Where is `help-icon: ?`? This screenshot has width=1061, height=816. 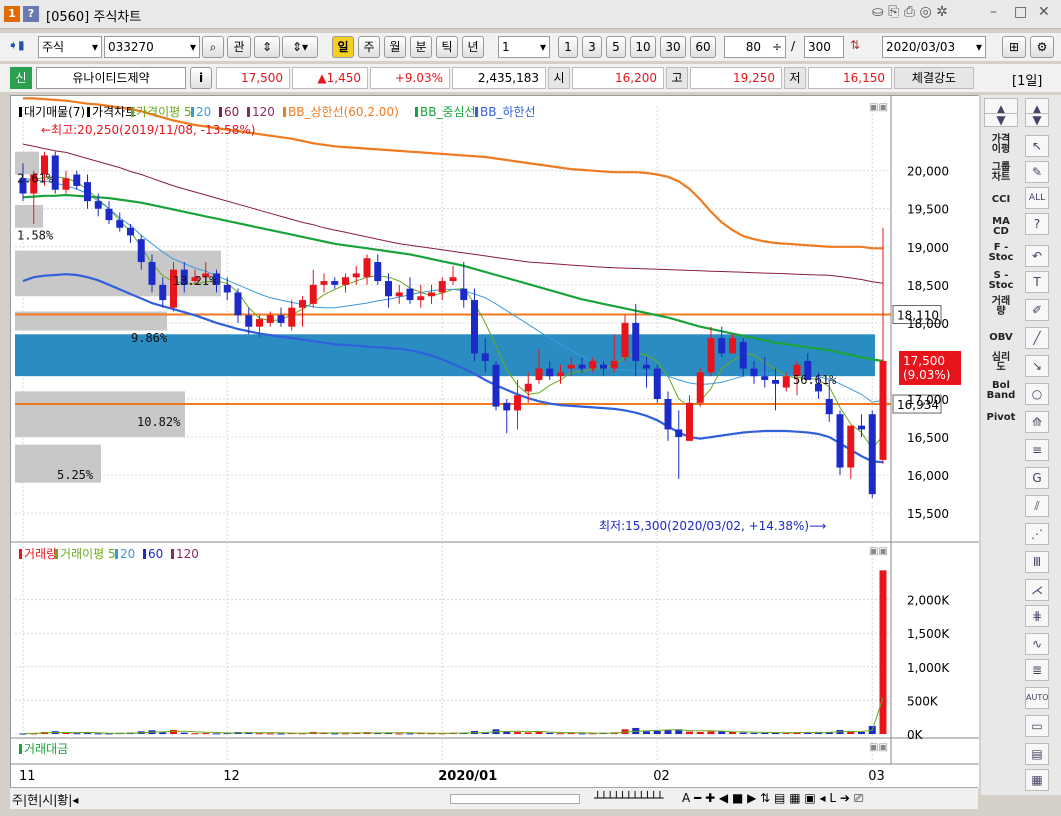 help-icon: ? is located at coordinates (31, 14).